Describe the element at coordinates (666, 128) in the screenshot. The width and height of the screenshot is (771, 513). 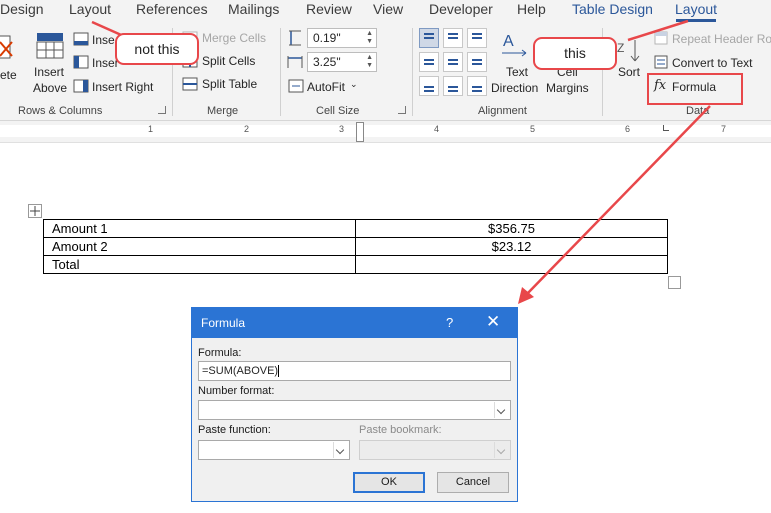
I see `right-indent-icon` at that location.